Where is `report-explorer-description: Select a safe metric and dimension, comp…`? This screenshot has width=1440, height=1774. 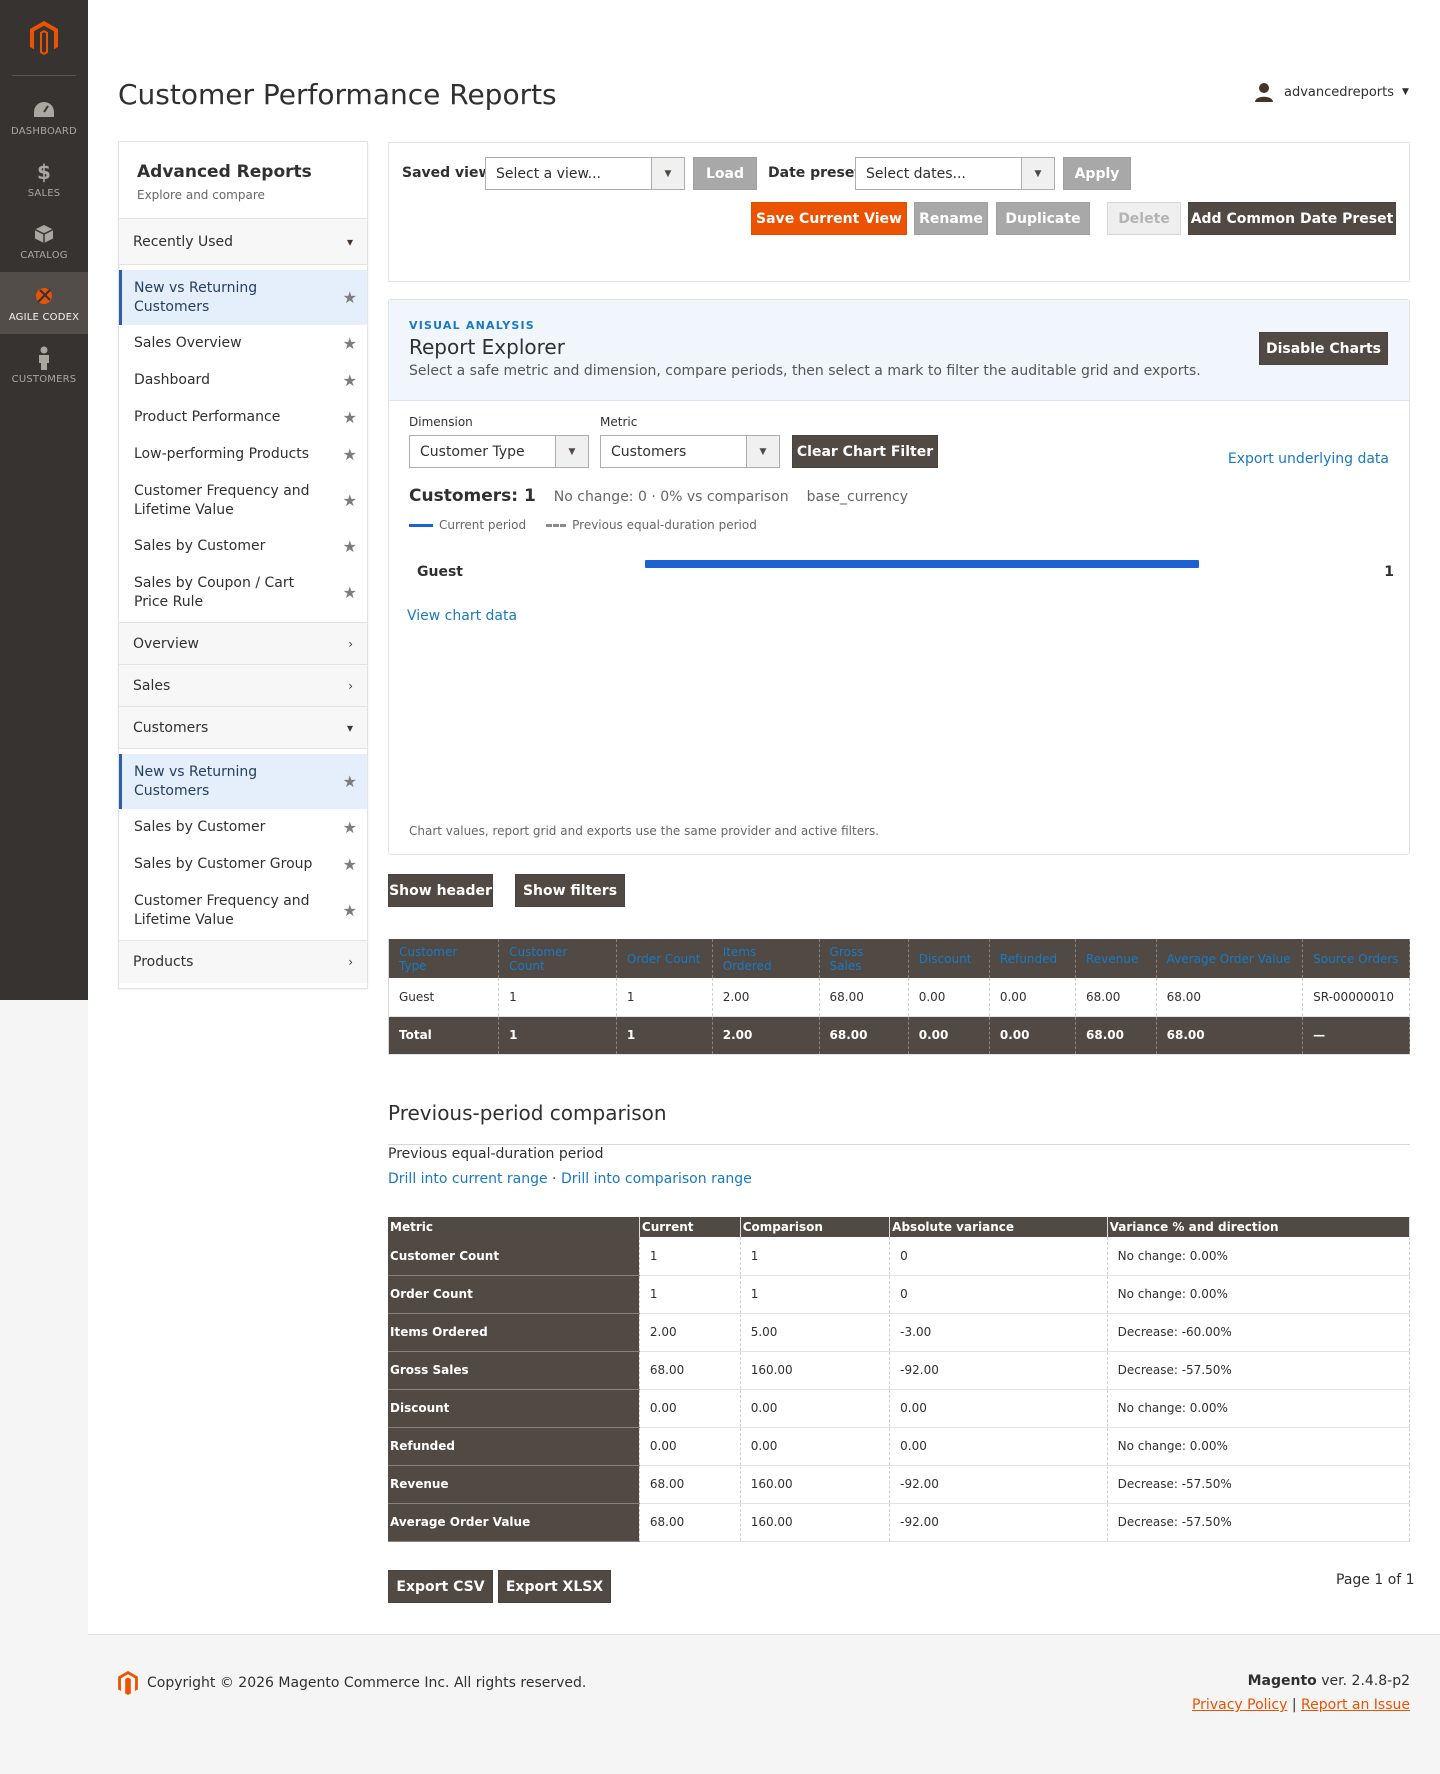 report-explorer-description: Select a safe metric and dimension, comp… is located at coordinates (805, 371).